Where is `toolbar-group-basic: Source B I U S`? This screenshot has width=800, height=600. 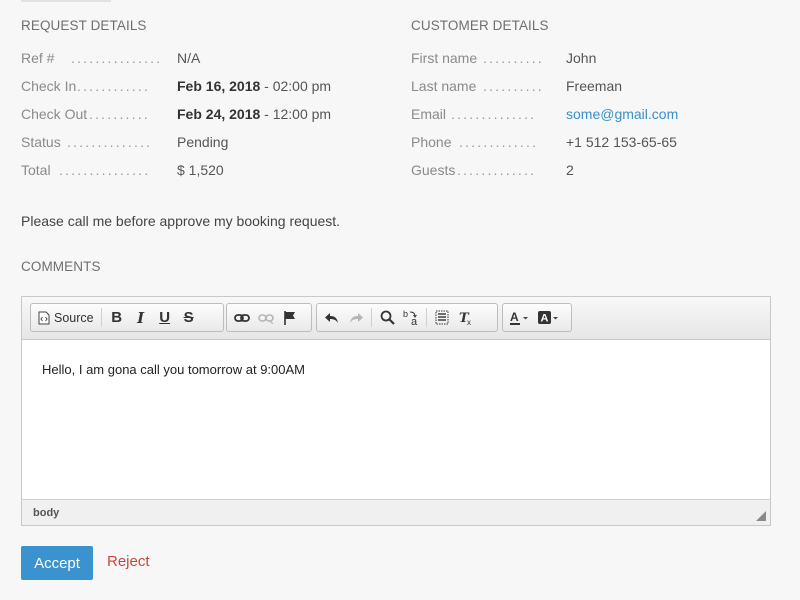
toolbar-group-basic: Source B I U S is located at coordinates (127, 317).